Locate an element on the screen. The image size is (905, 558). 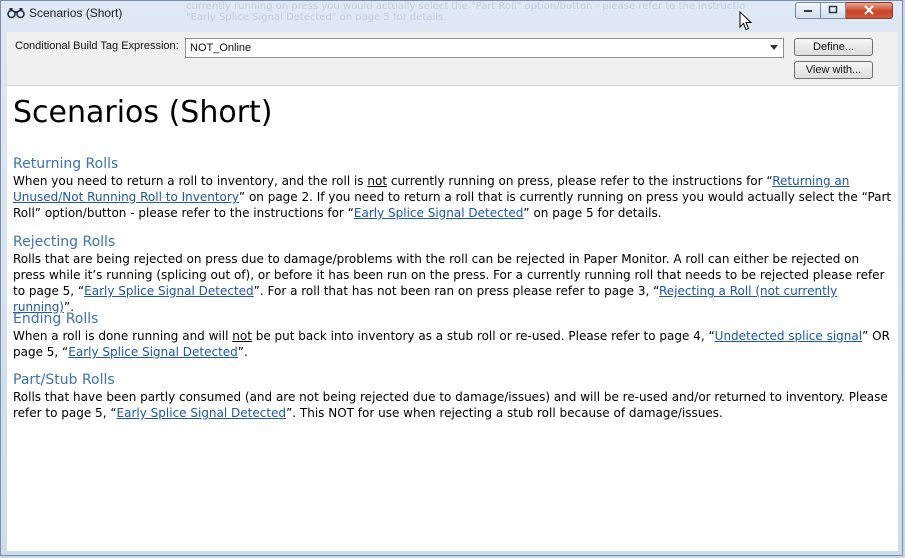
close-button is located at coordinates (869, 10).